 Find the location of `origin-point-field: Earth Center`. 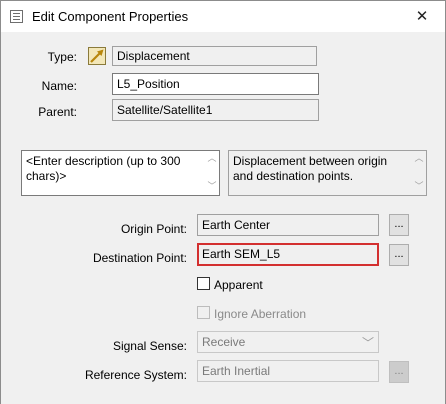

origin-point-field: Earth Center is located at coordinates (288, 225).